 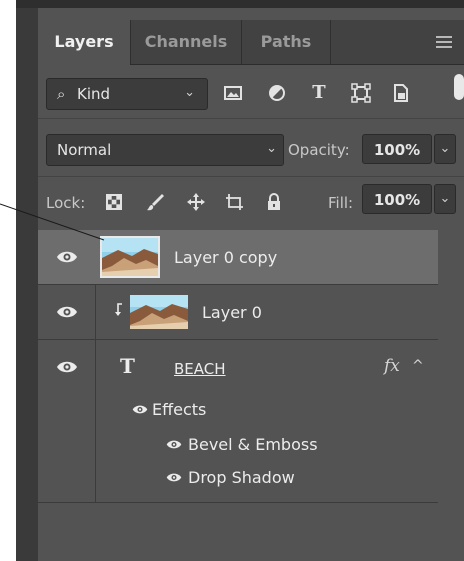 I want to click on type-filter-icon: T, so click(x=319, y=93).